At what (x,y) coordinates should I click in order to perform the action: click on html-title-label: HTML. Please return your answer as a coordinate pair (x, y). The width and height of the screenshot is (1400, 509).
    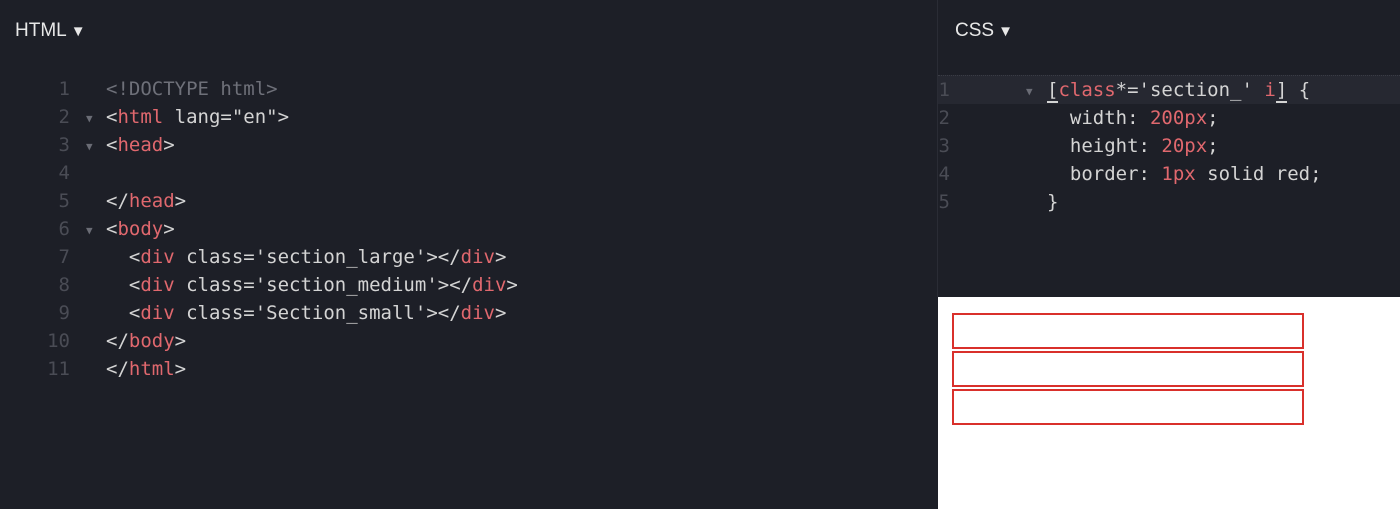
    Looking at the image, I should click on (41, 30).